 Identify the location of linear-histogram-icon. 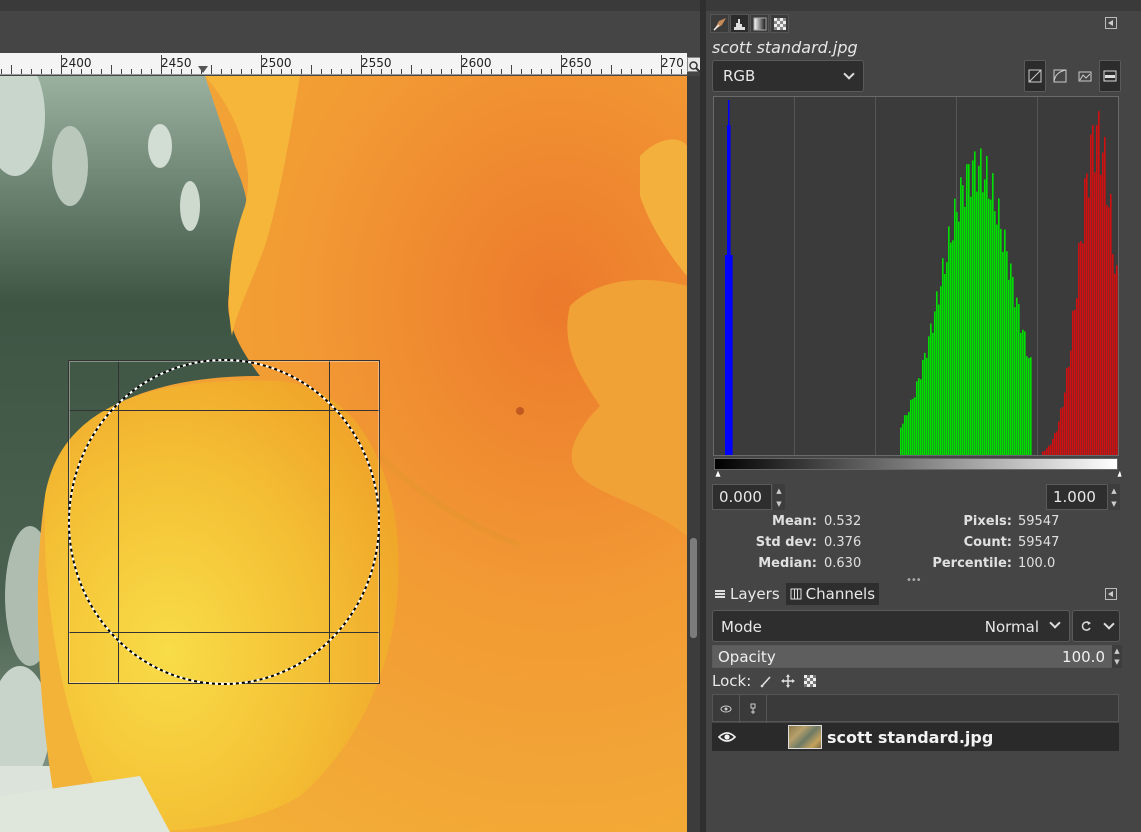
(1035, 76).